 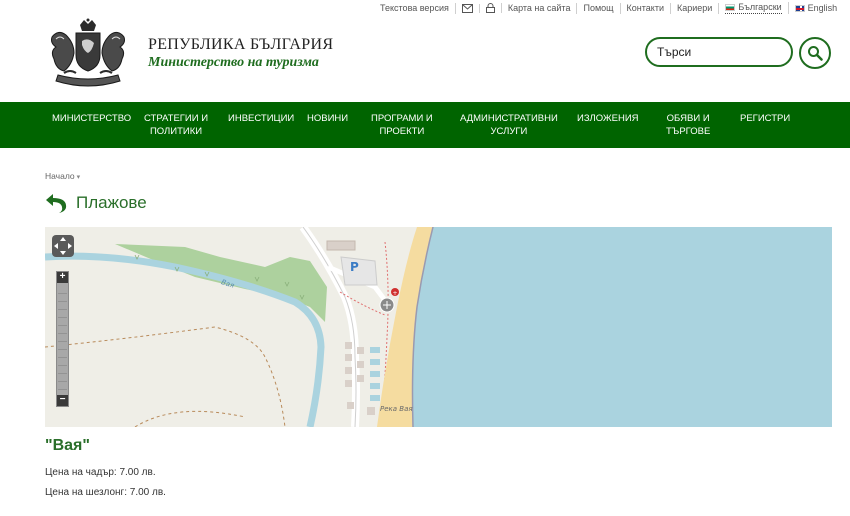 I want to click on contacts-label: Контакти, so click(x=645, y=7).